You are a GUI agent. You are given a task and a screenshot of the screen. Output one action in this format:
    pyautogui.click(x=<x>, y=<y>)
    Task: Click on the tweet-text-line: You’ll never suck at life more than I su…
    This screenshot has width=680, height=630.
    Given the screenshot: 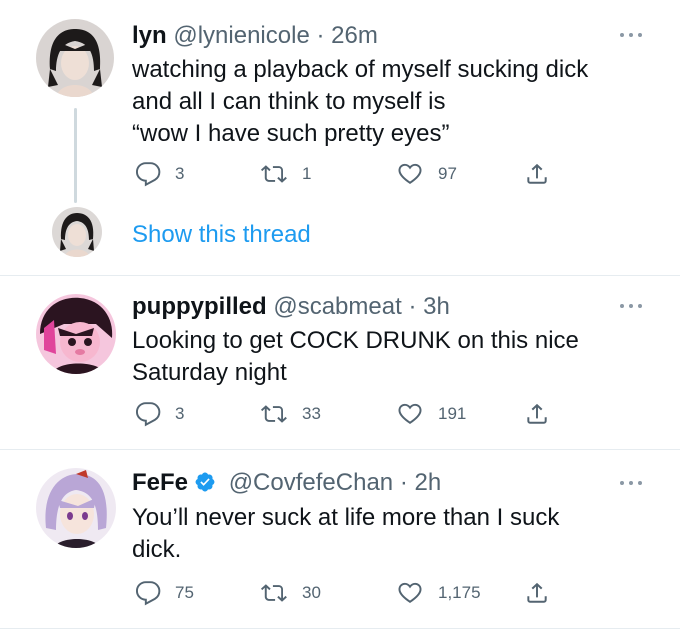 What is the action you would take?
    pyautogui.click(x=346, y=517)
    